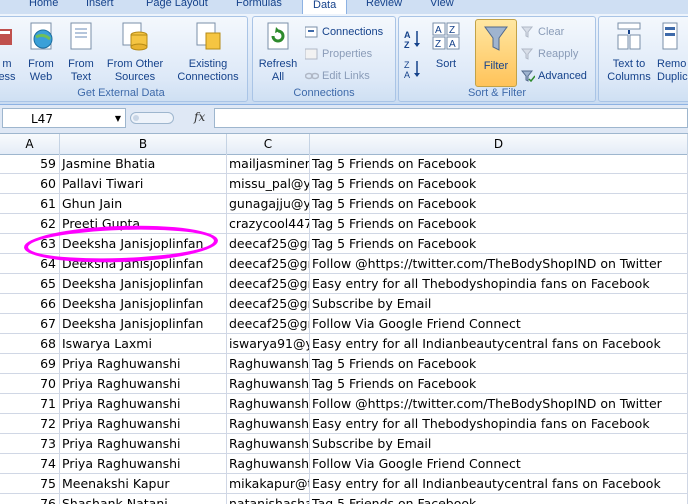 The height and width of the screenshot is (504, 688). Describe the element at coordinates (143, 204) in the screenshot. I see `cell-b: Ghun Jain` at that location.